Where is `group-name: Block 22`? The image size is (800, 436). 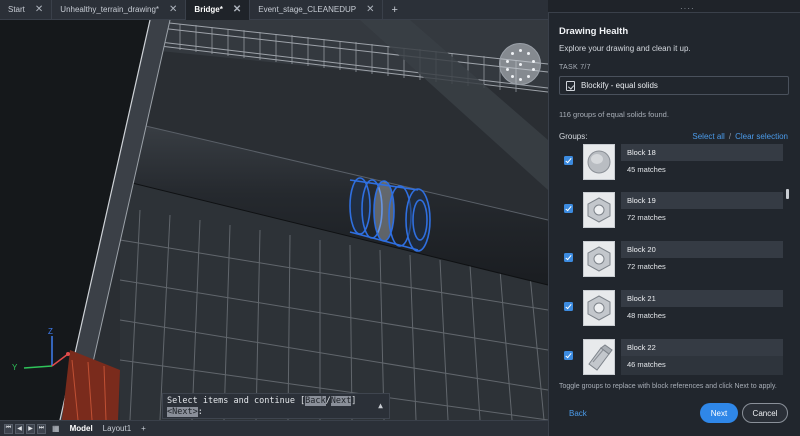
group-name: Block 22 is located at coordinates (702, 347).